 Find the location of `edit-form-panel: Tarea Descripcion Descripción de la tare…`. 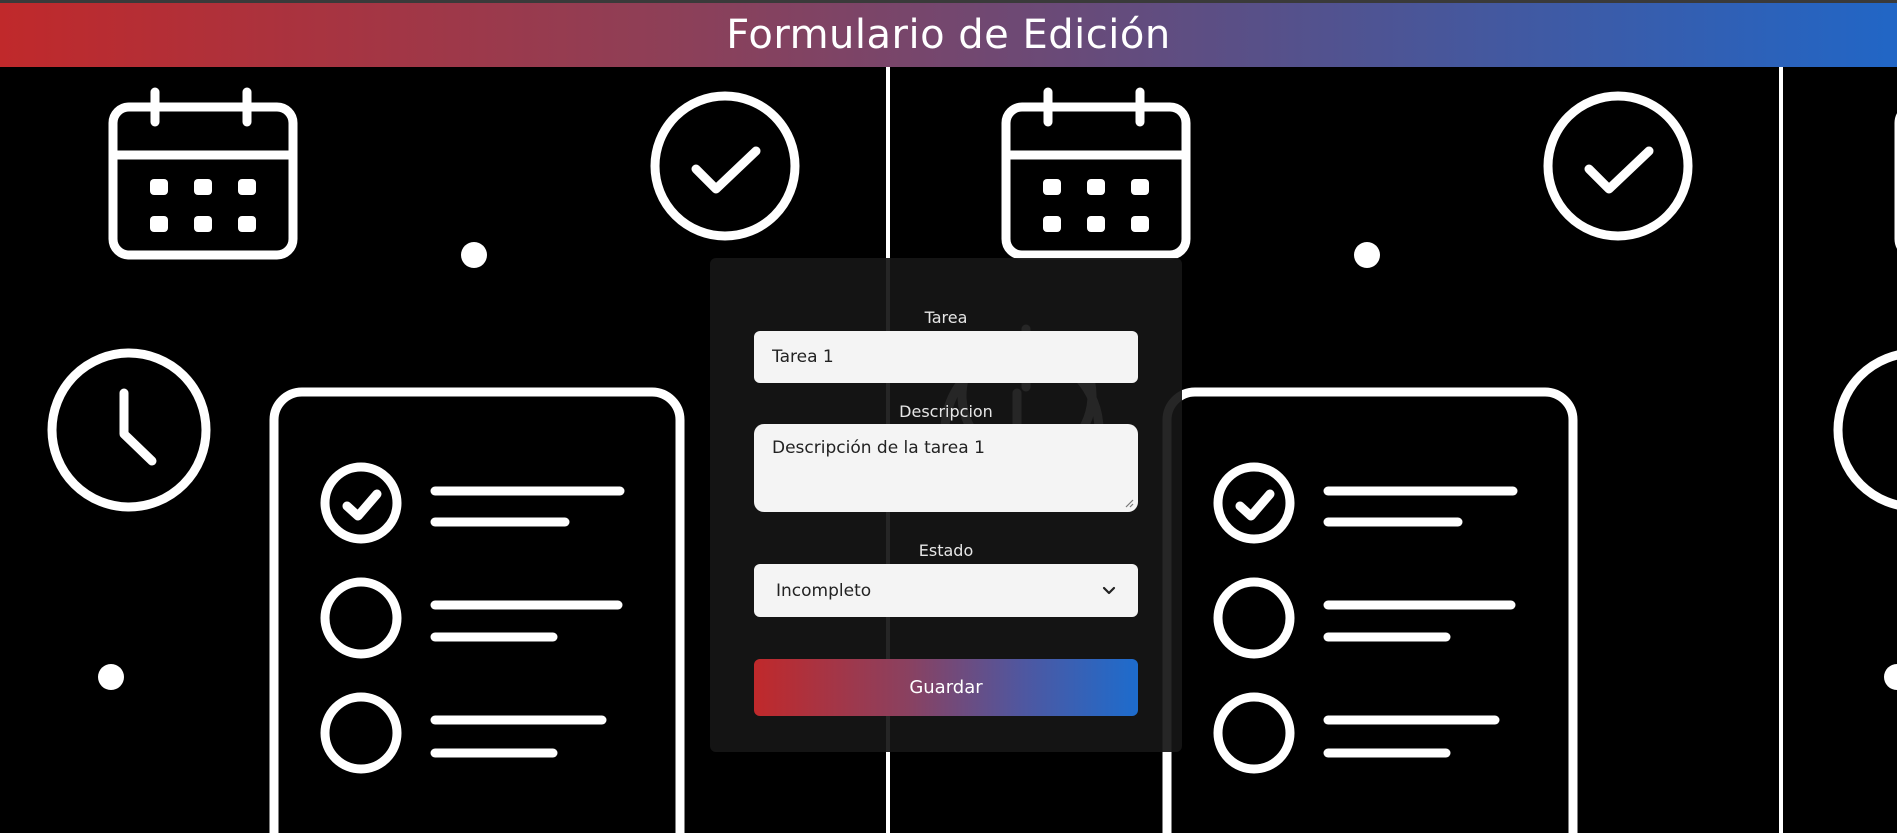

edit-form-panel: Tarea Descripcion Descripción de la tare… is located at coordinates (946, 505).